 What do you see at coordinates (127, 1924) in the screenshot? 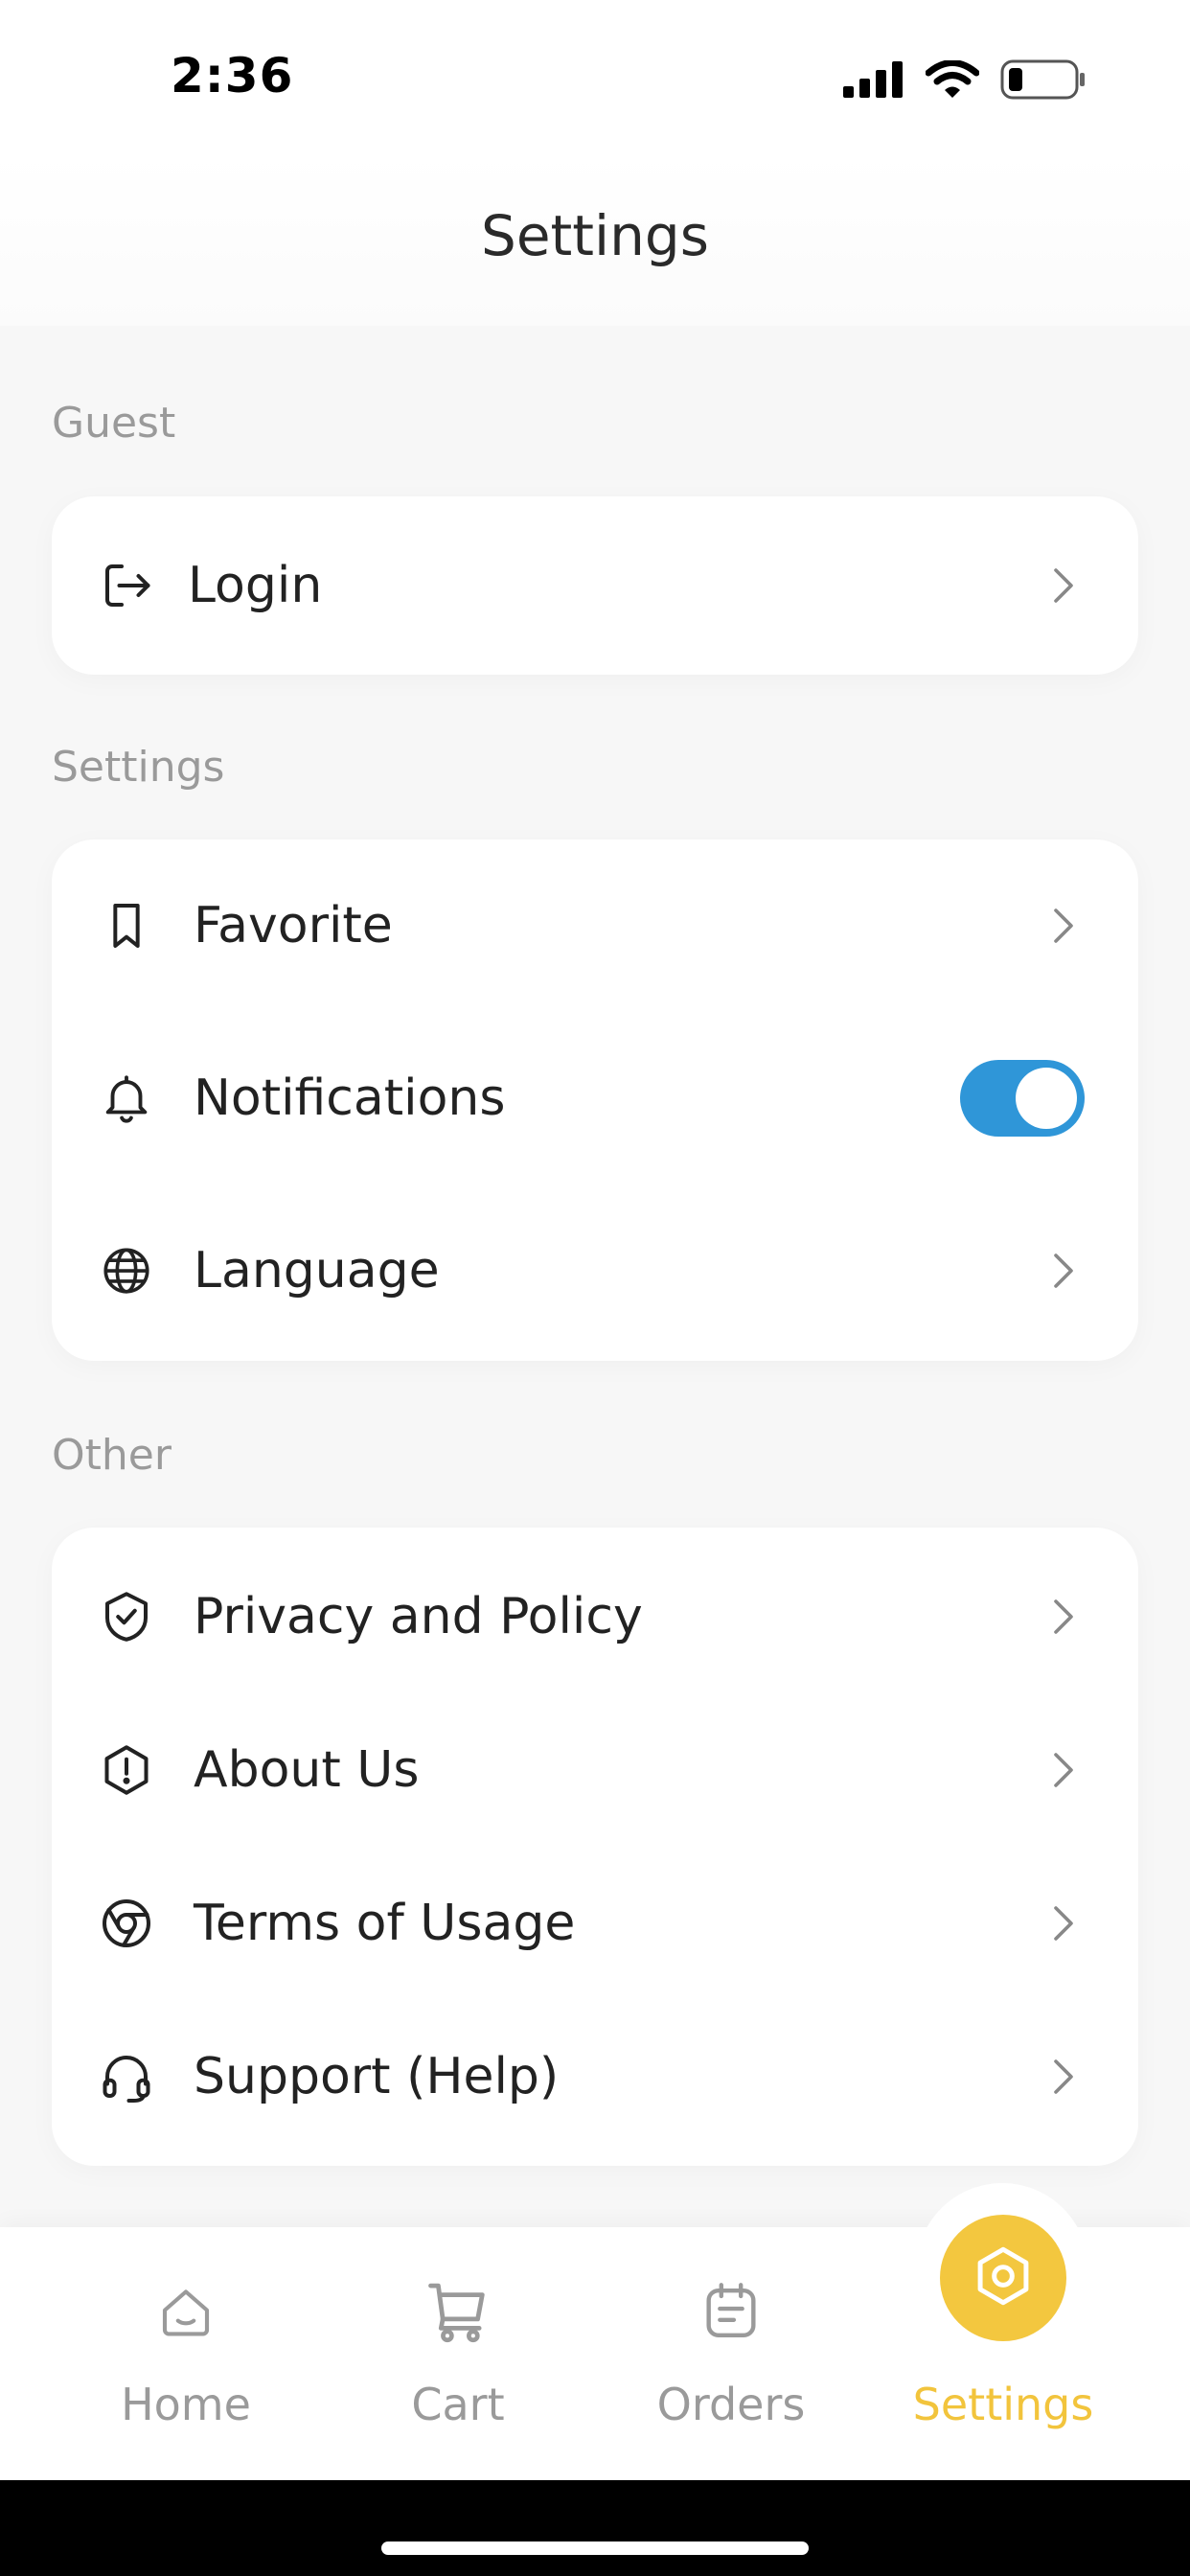
I see `chrome-icon` at bounding box center [127, 1924].